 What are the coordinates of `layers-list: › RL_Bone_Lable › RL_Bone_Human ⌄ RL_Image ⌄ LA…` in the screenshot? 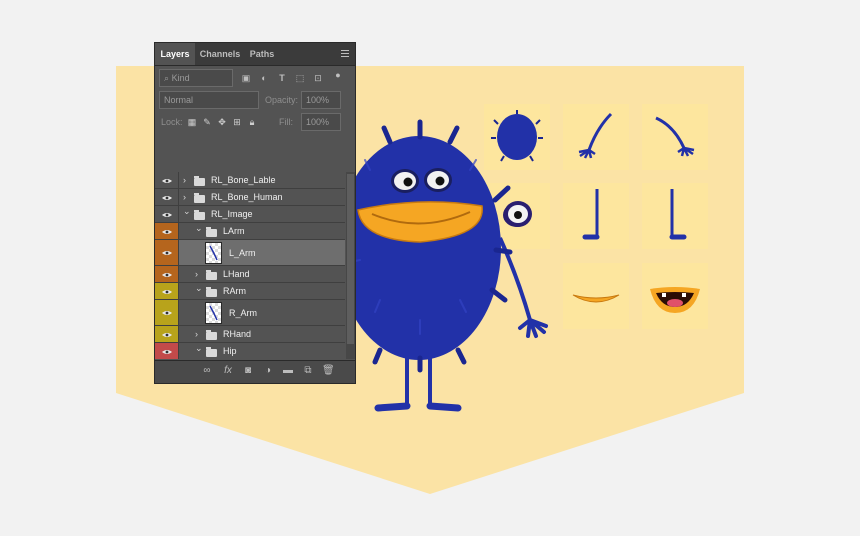 It's located at (250, 265).